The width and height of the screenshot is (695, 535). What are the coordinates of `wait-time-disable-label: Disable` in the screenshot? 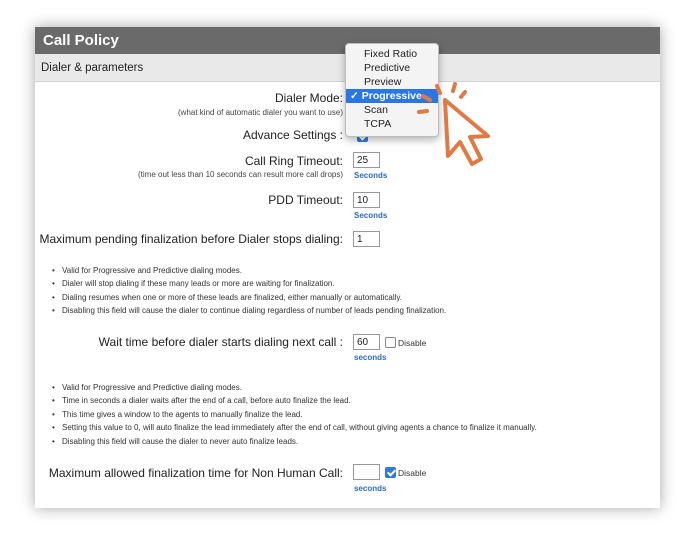 It's located at (412, 343).